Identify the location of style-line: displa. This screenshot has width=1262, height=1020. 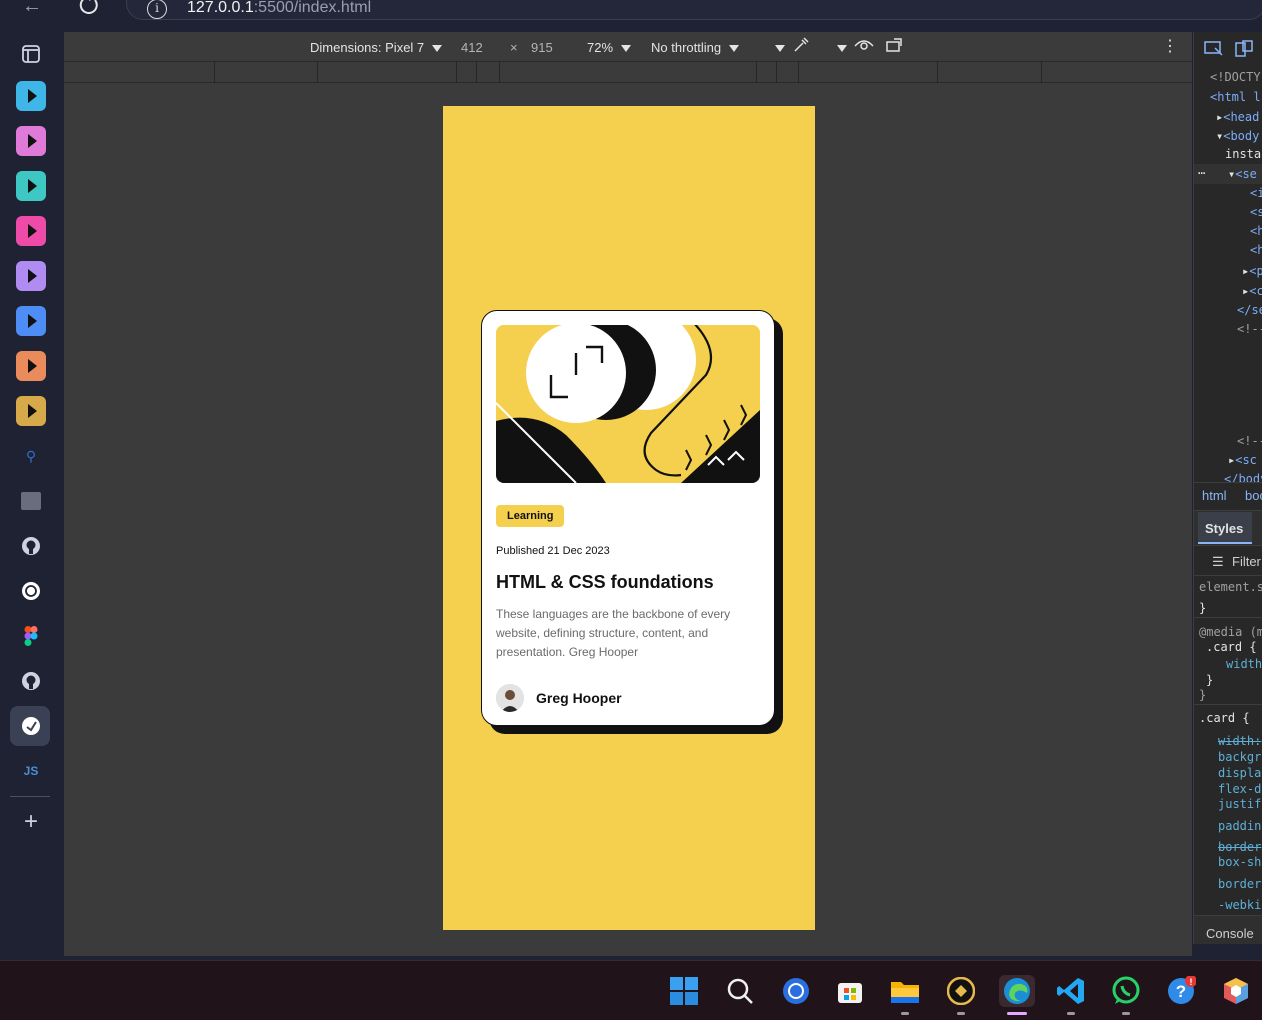
(1239, 773).